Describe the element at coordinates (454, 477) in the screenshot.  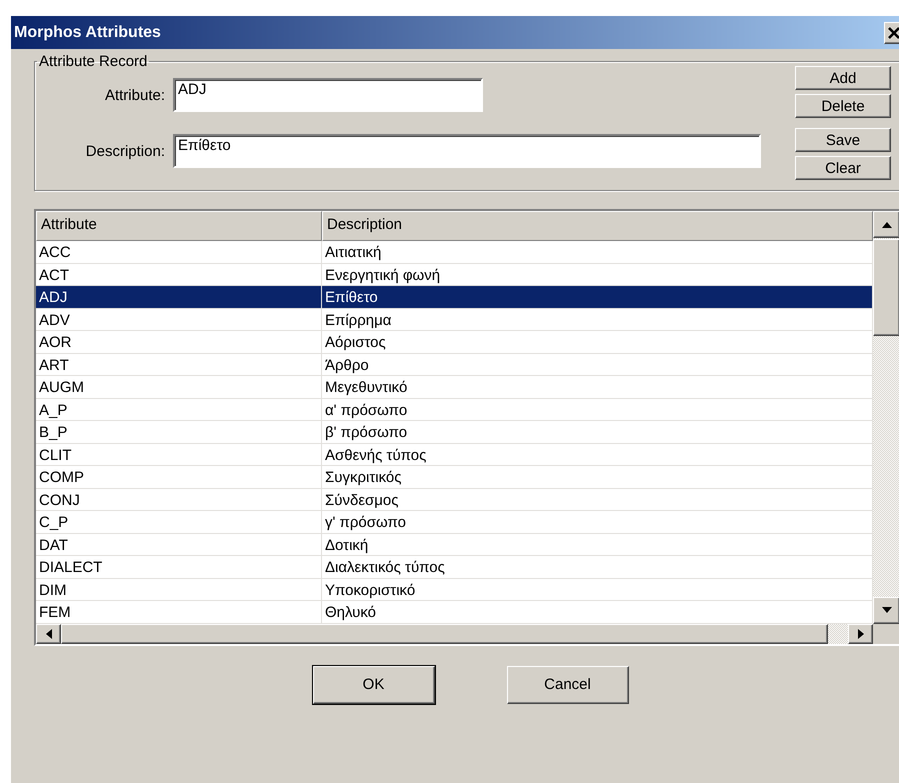
I see `table-row: COMP Συγκριτικός` at that location.